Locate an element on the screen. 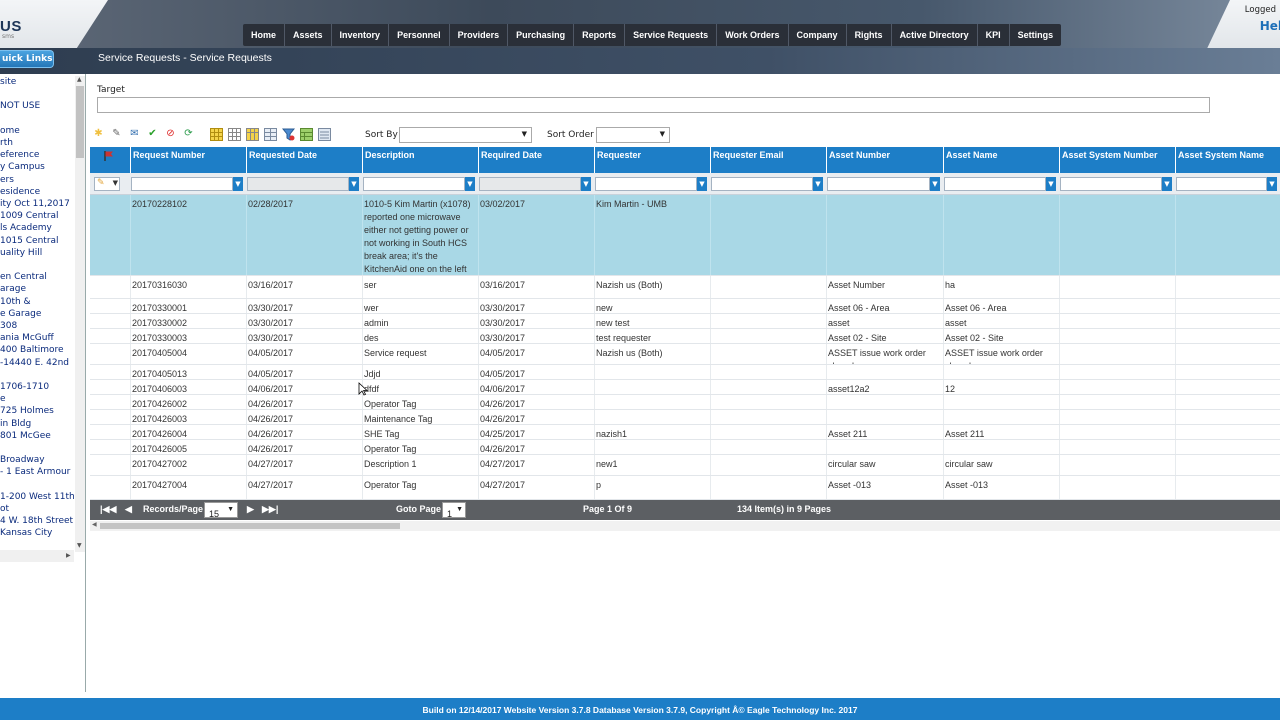 This screenshot has height=720, width=1280. nav-item-personnel: Personnel is located at coordinates (419, 35).